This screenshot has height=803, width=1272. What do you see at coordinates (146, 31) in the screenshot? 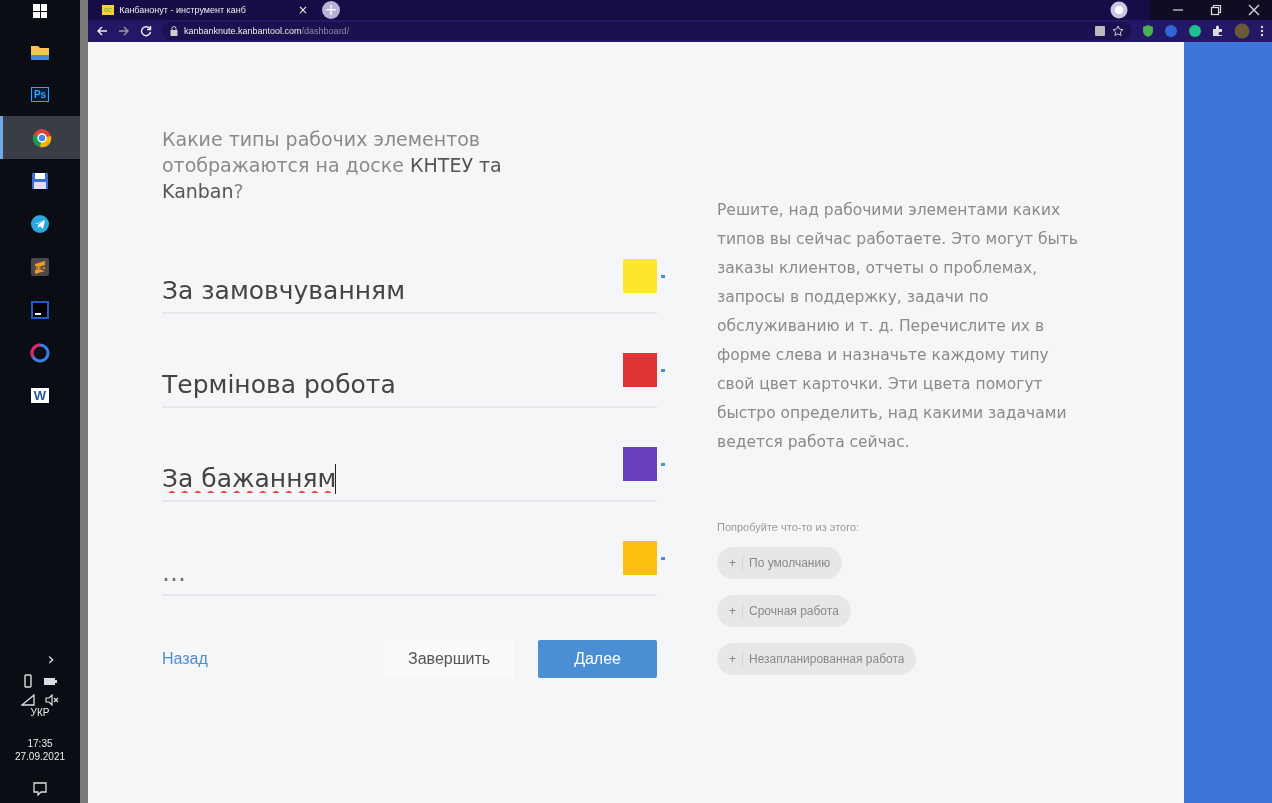
I see `reload-icon` at bounding box center [146, 31].